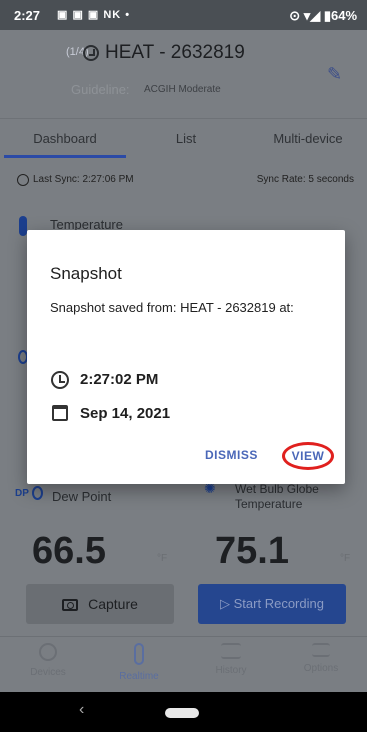  I want to click on capture-button: Capture, so click(100, 604).